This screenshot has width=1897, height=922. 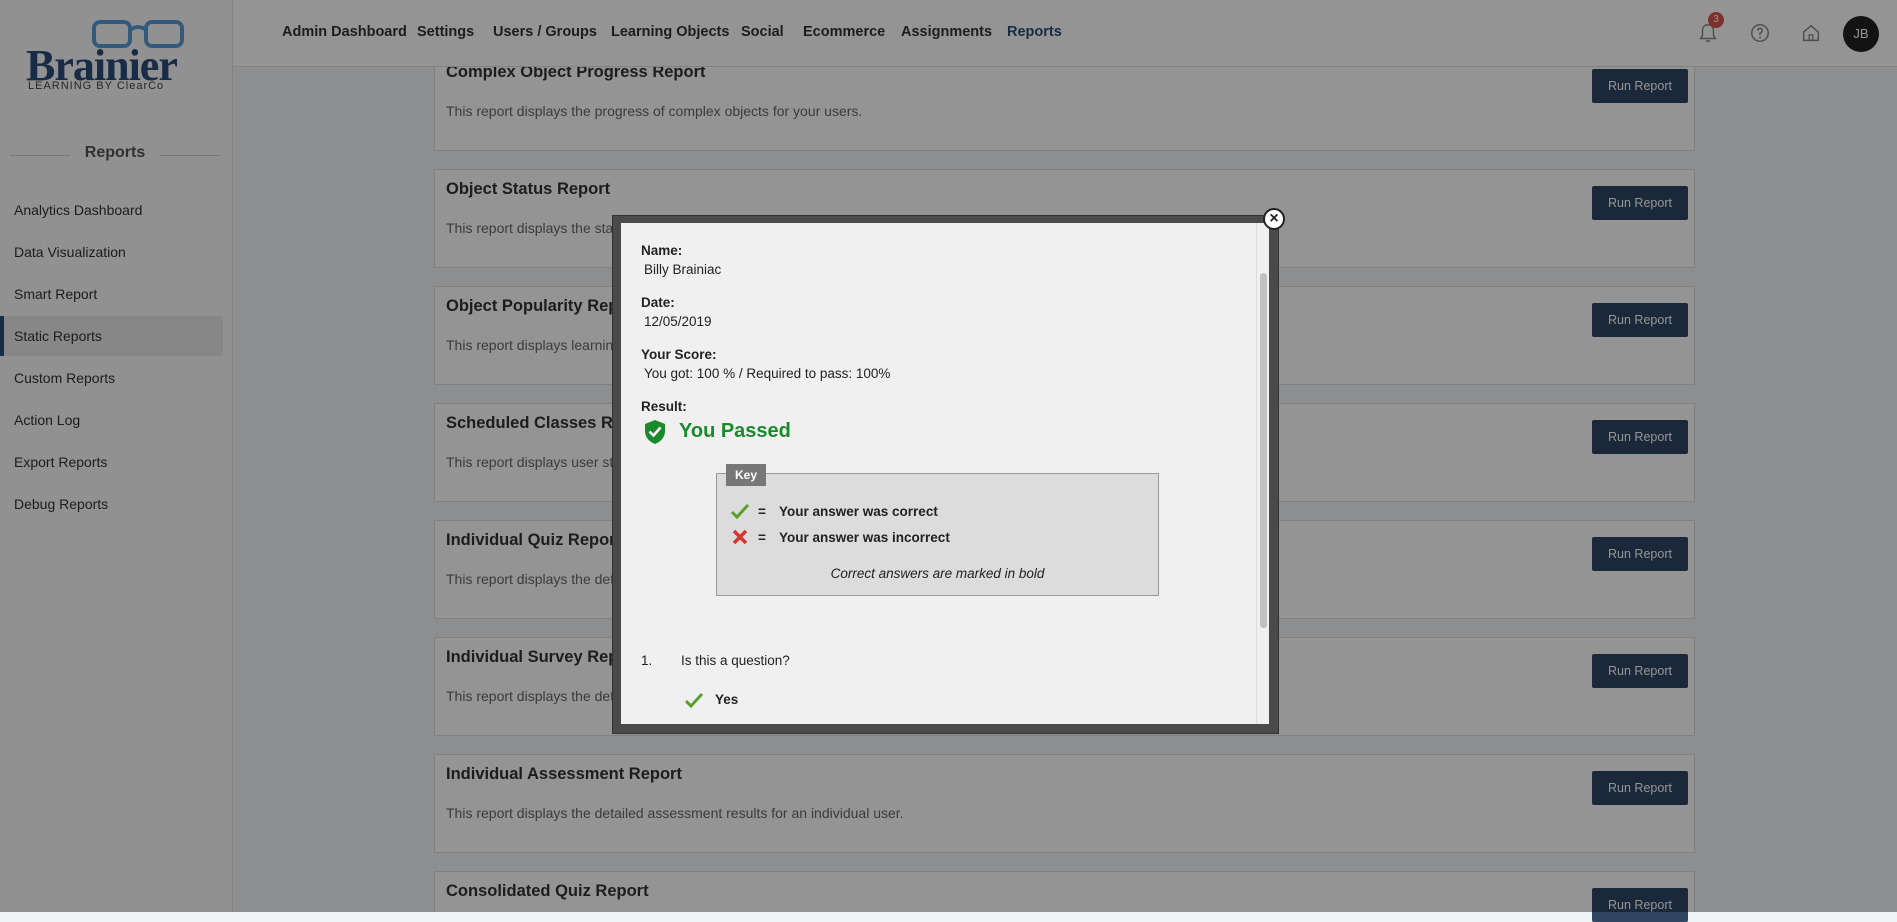 I want to click on close-button: ×, so click(x=1274, y=219).